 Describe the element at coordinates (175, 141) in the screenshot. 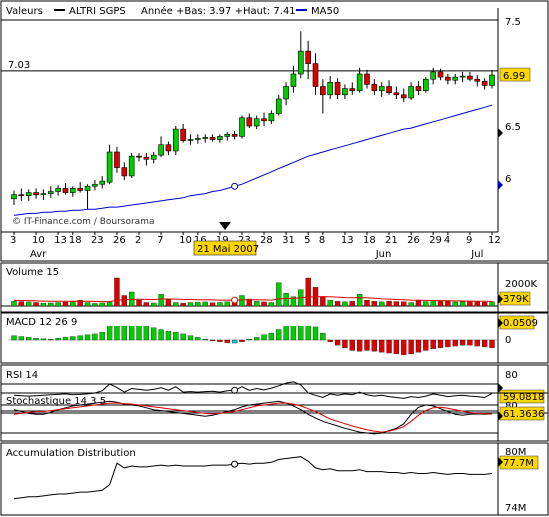

I see `candle` at that location.